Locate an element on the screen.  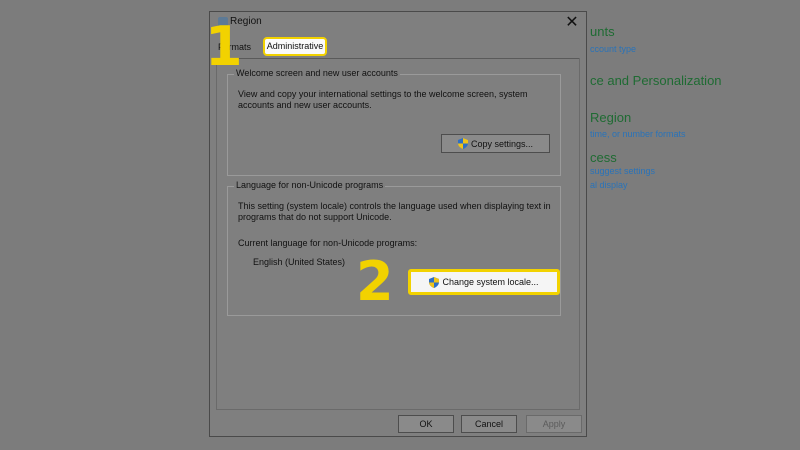
tab-administrative: Administrative is located at coordinates (295, 46).